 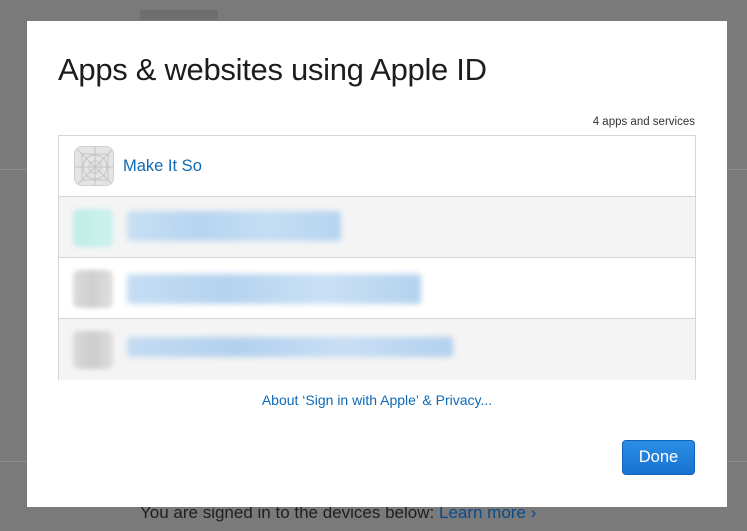 I want to click on app-name: Make It So, so click(x=162, y=166).